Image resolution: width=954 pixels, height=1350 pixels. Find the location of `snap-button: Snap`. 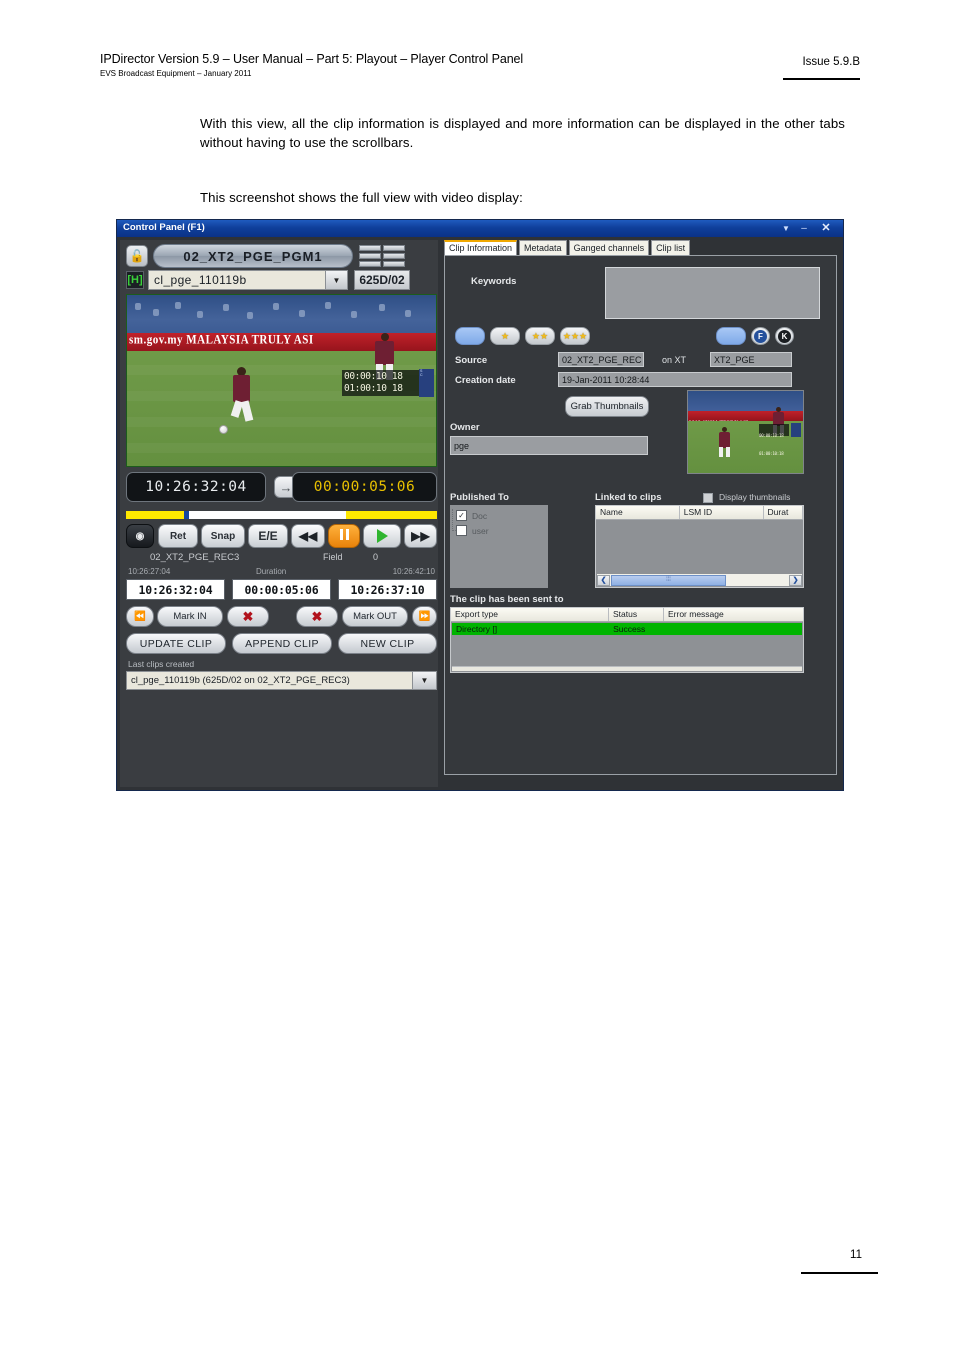

snap-button: Snap is located at coordinates (223, 536).